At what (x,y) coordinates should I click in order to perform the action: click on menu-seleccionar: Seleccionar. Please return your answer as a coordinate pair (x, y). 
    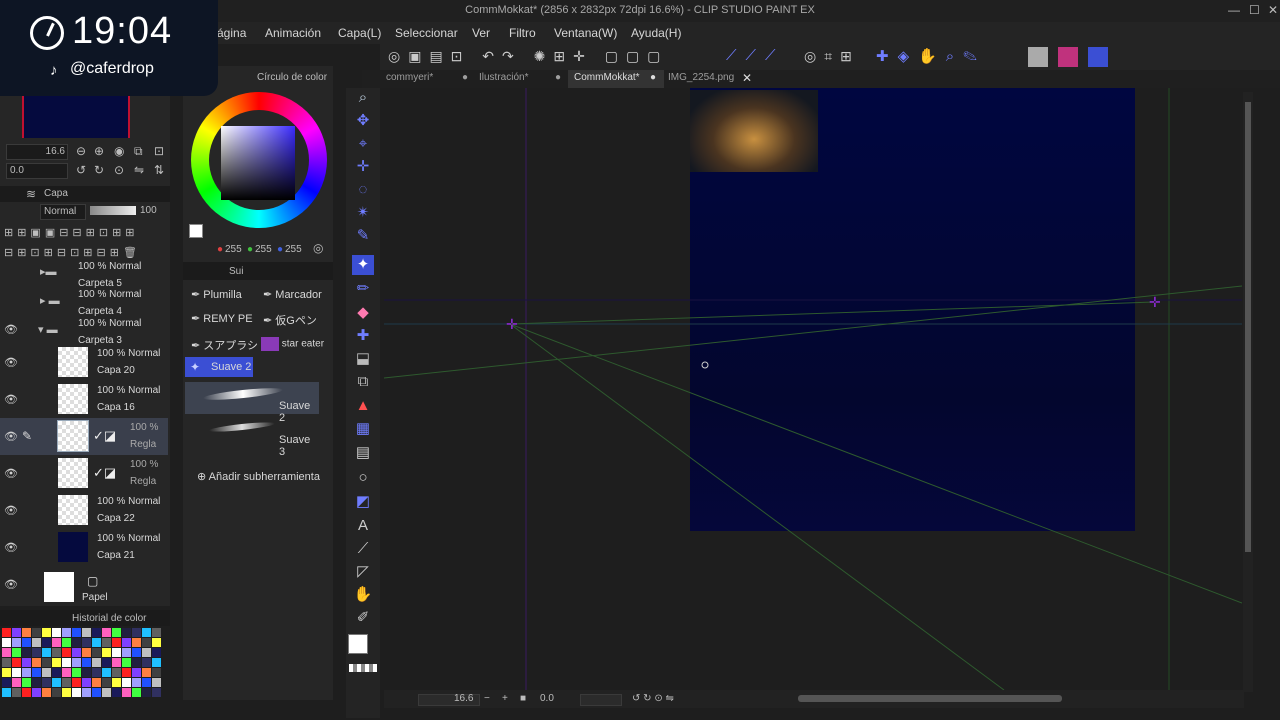
    Looking at the image, I should click on (426, 33).